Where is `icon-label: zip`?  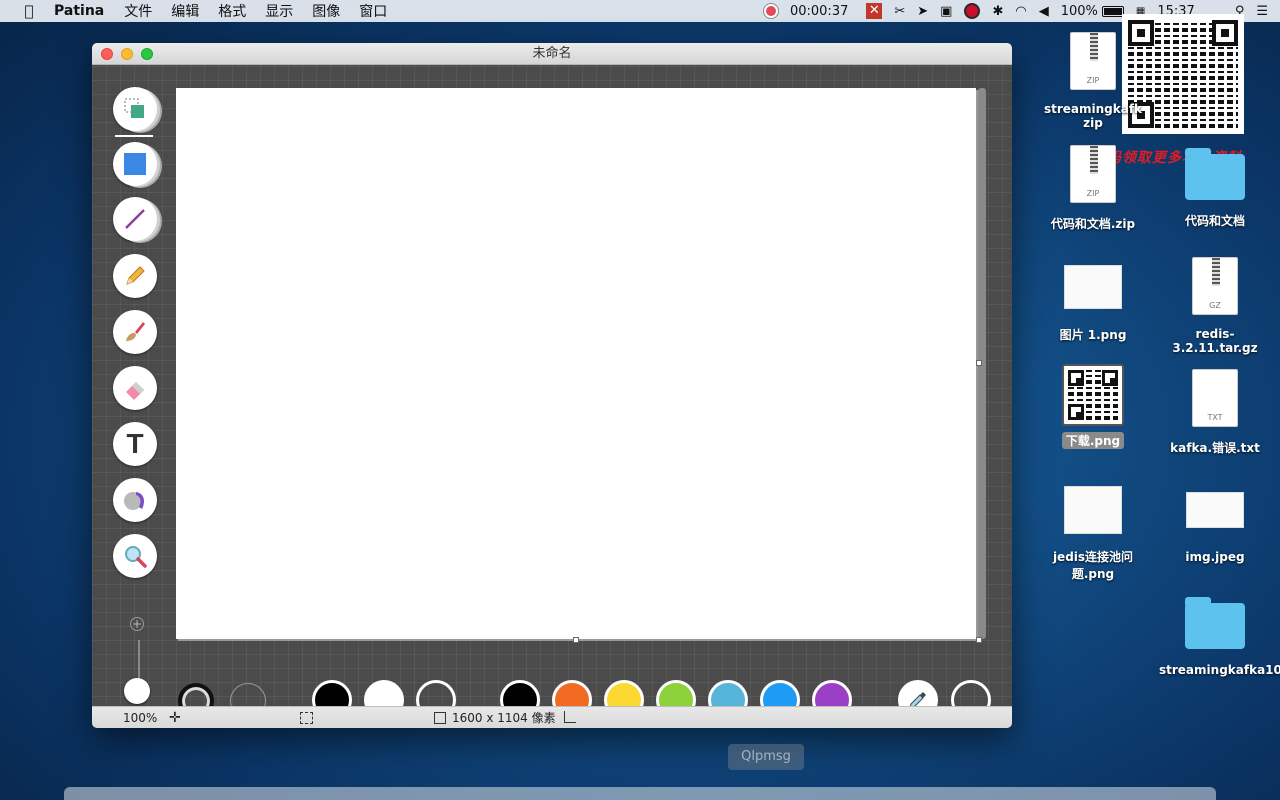 icon-label: zip is located at coordinates (1093, 123).